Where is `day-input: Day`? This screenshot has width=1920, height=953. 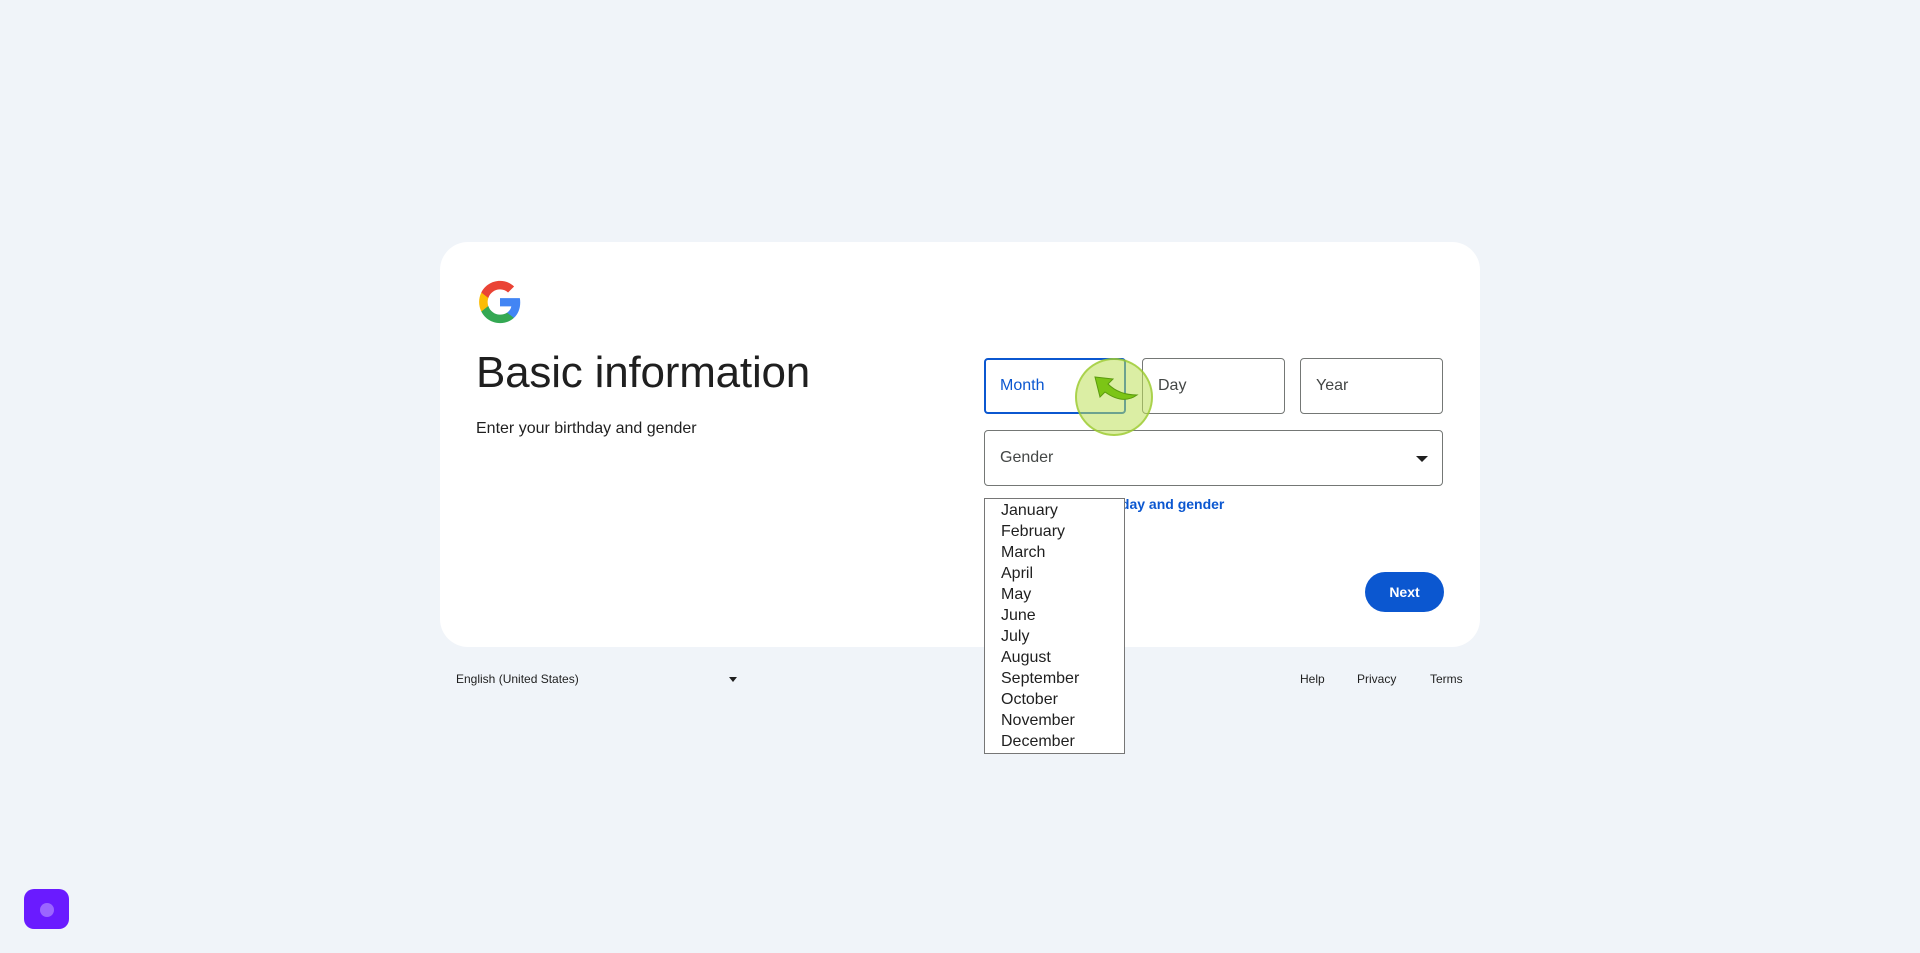 day-input: Day is located at coordinates (1213, 386).